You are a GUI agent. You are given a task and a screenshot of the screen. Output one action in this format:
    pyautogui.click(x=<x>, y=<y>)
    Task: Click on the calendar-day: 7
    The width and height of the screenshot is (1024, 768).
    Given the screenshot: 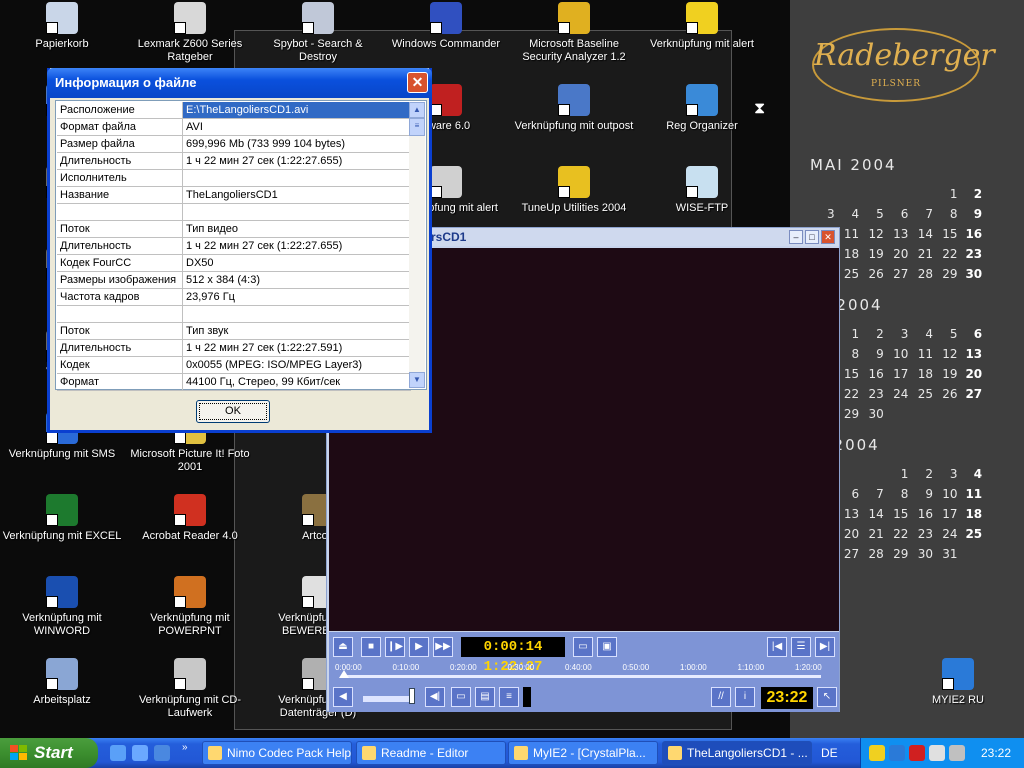 What is the action you would take?
    pyautogui.click(x=929, y=214)
    